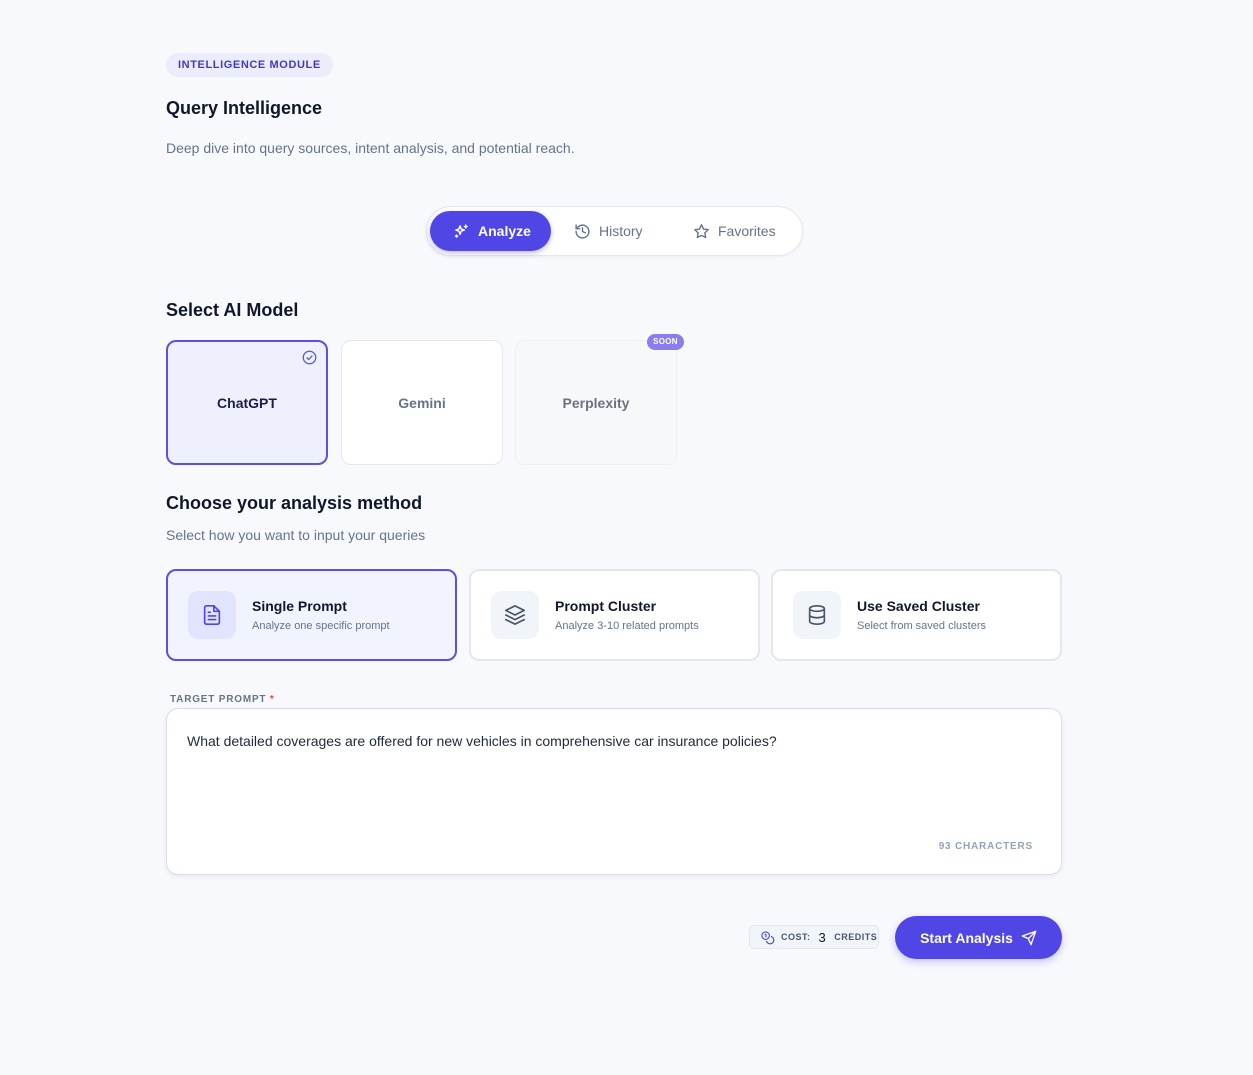 This screenshot has height=1075, width=1253. What do you see at coordinates (299, 606) in the screenshot?
I see `method-title: Single Prompt` at bounding box center [299, 606].